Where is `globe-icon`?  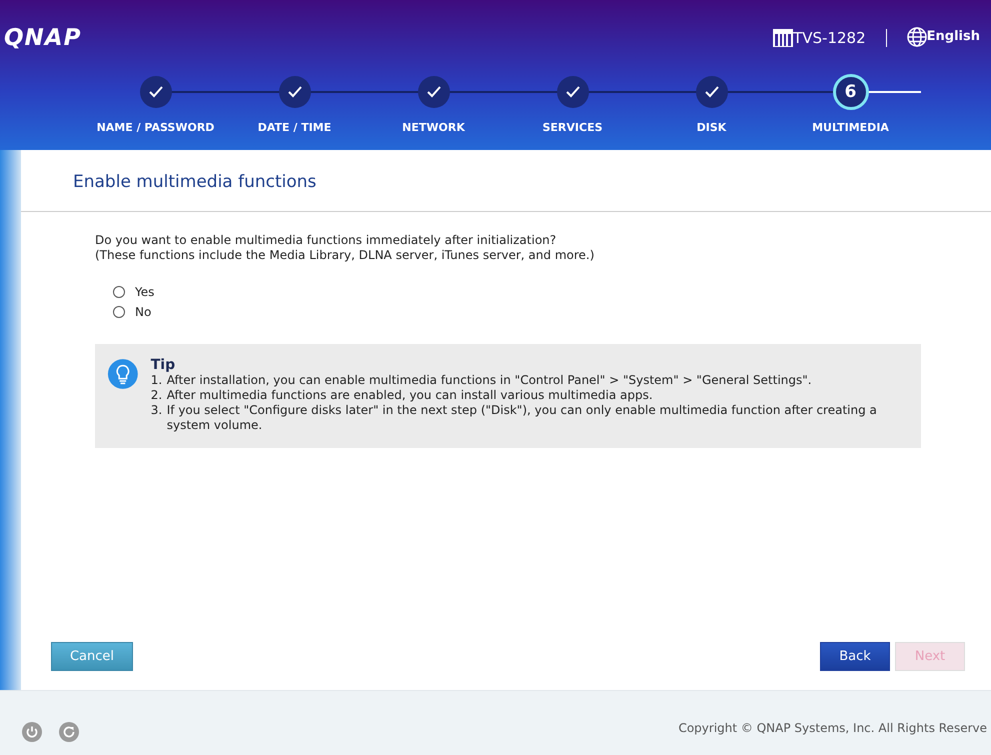
globe-icon is located at coordinates (916, 37).